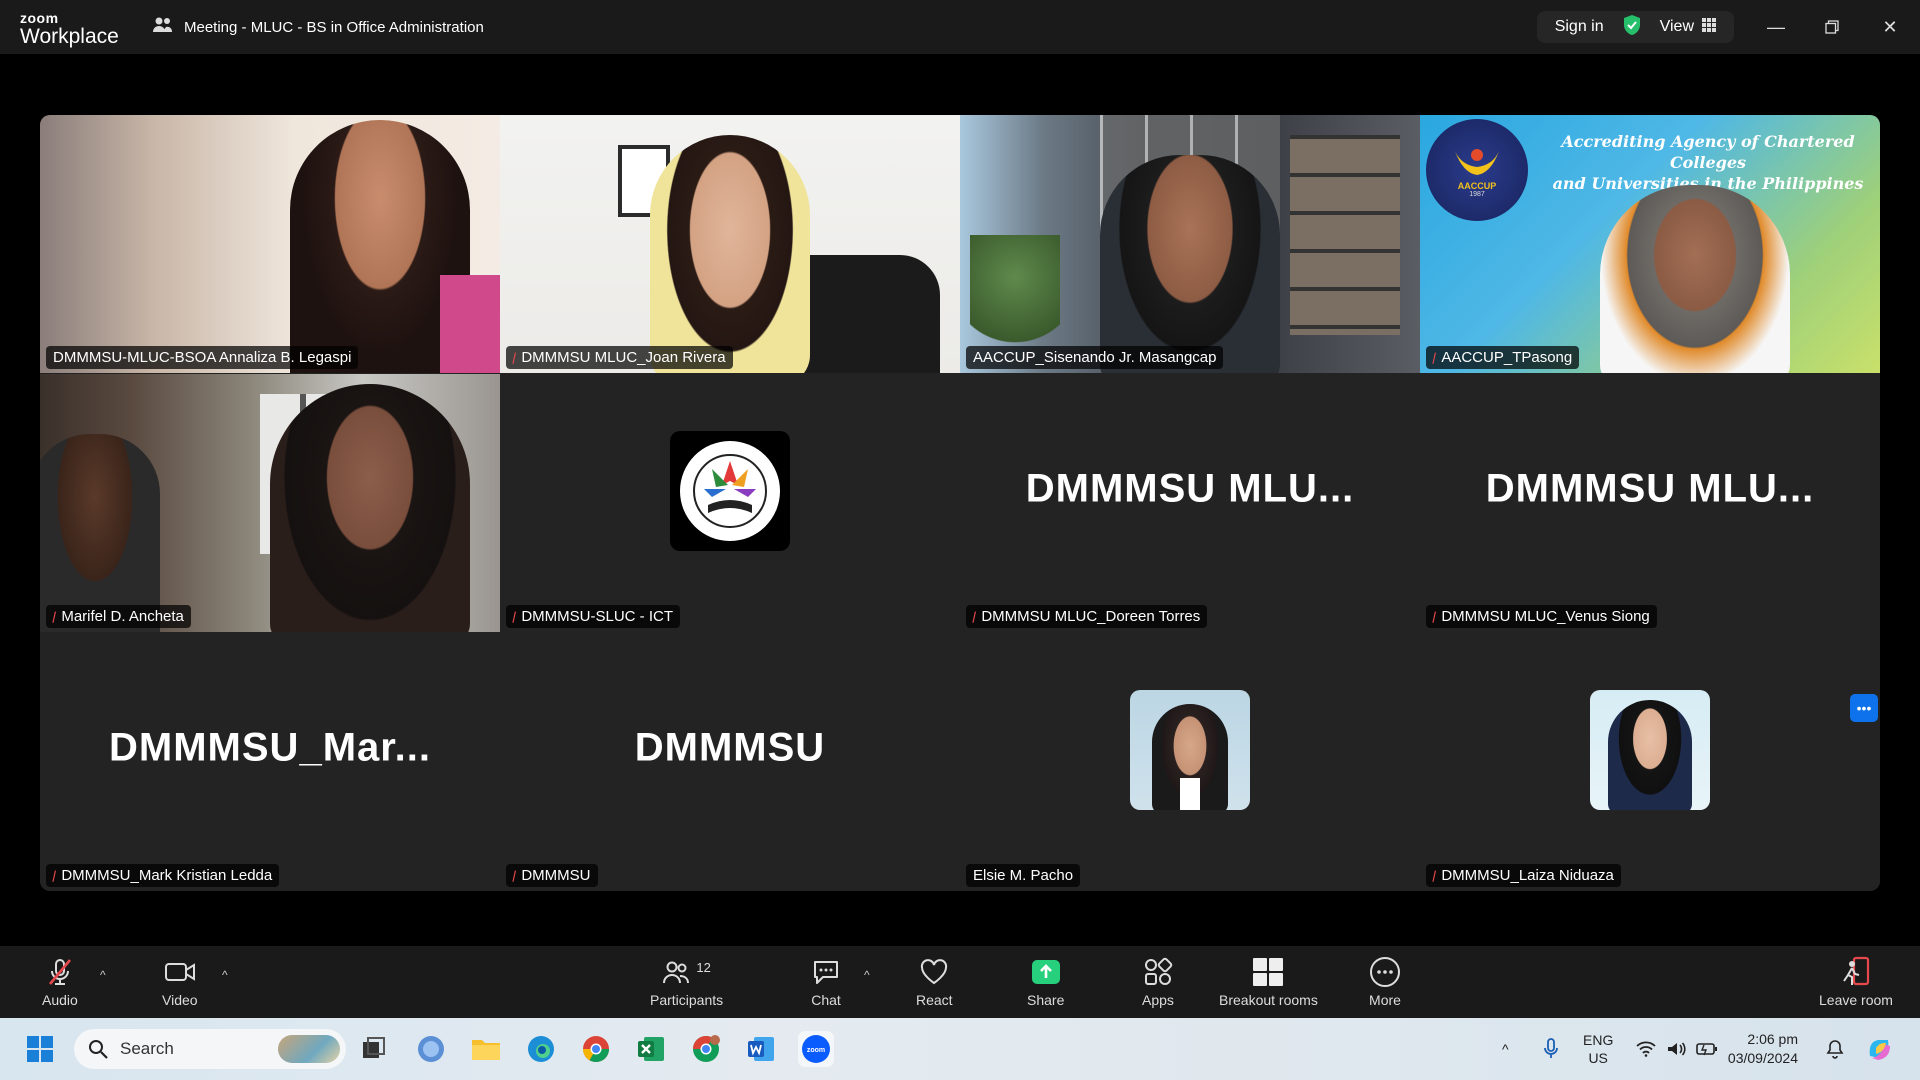 The width and height of the screenshot is (1920, 1080). Describe the element at coordinates (374, 1049) in the screenshot. I see `task-view-icon` at that location.